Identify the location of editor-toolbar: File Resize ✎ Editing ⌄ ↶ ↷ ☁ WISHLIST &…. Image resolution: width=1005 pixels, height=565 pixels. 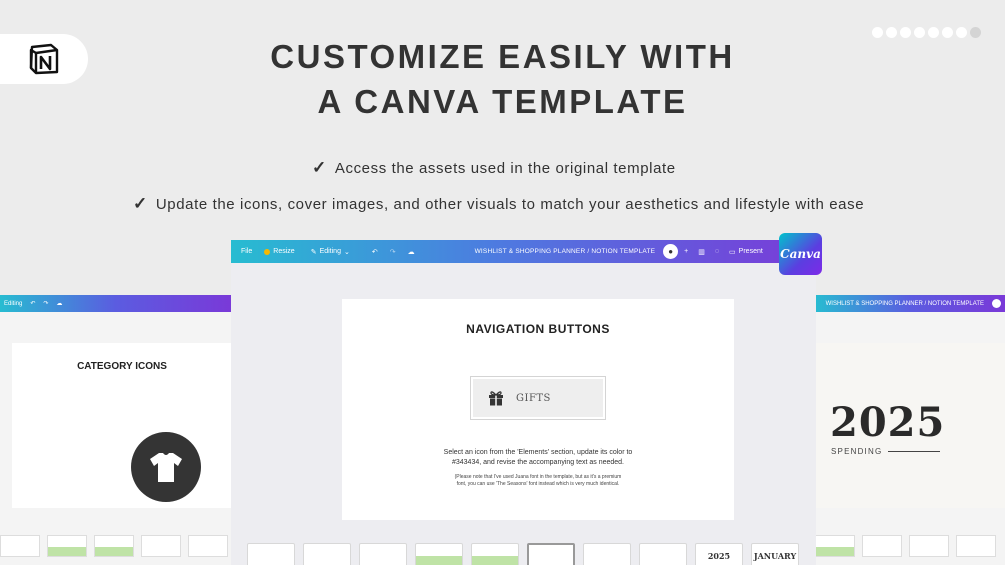
(523, 251).